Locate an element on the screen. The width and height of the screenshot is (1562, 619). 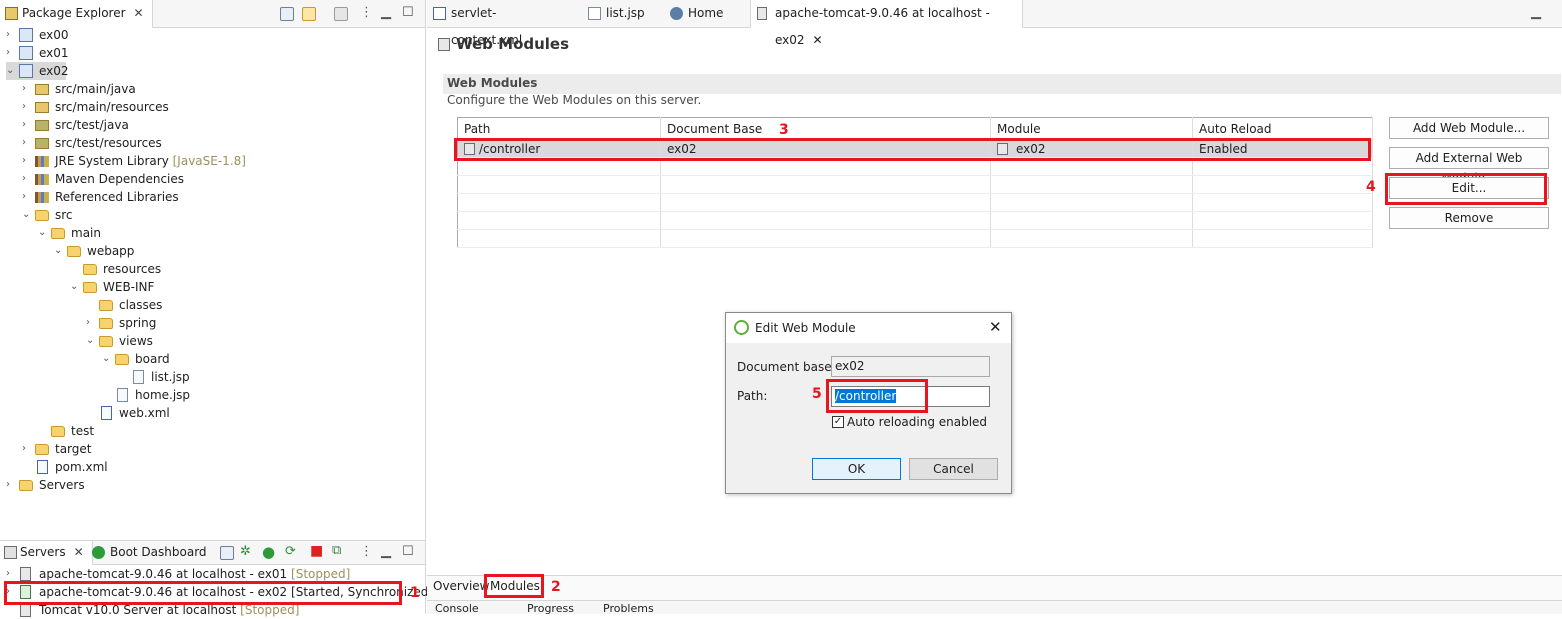
section-header: Web Modules is located at coordinates (1002, 84).